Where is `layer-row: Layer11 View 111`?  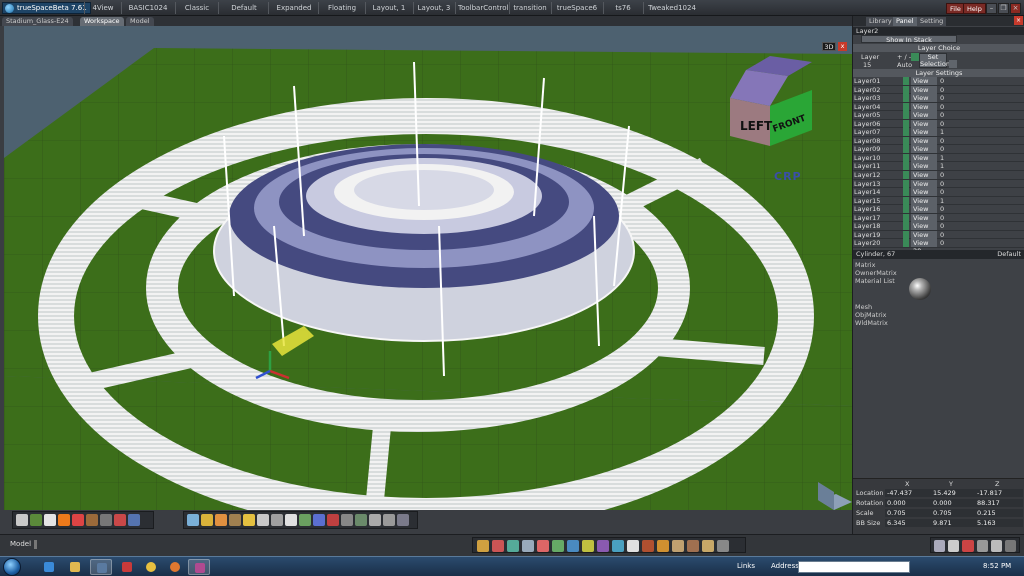 layer-row: Layer11 View 111 is located at coordinates (938, 170).